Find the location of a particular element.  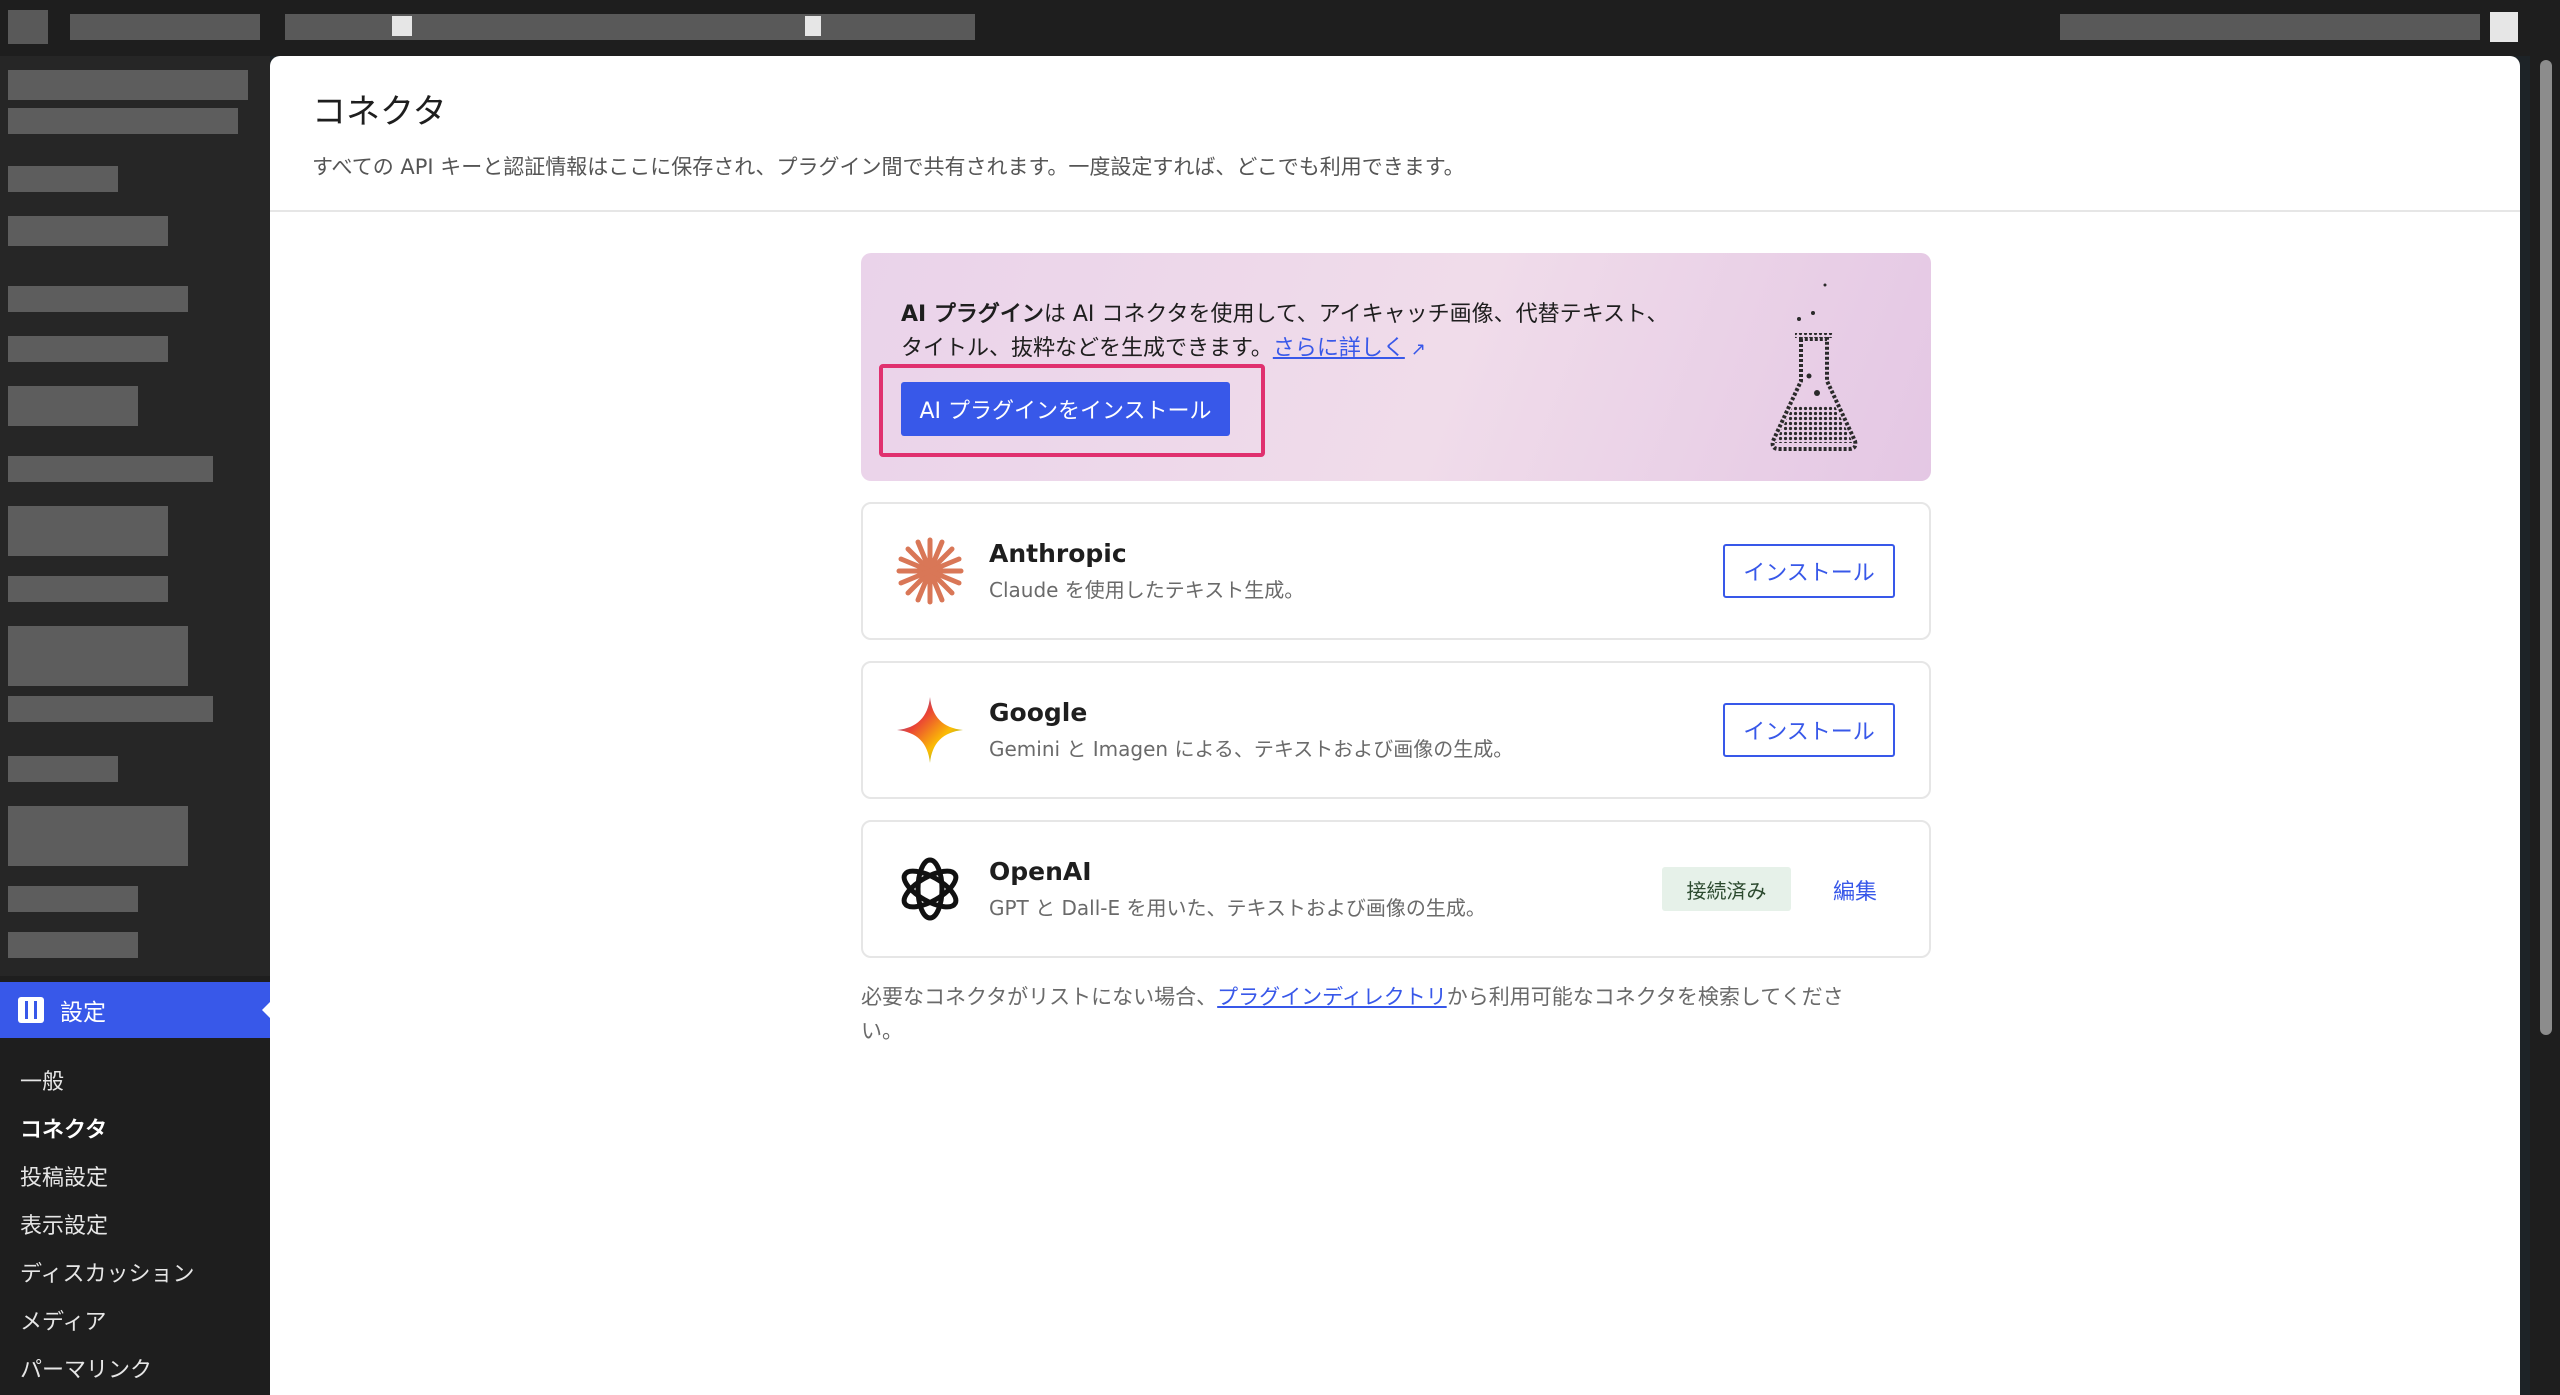

blurred-avatar is located at coordinates (2504, 27).